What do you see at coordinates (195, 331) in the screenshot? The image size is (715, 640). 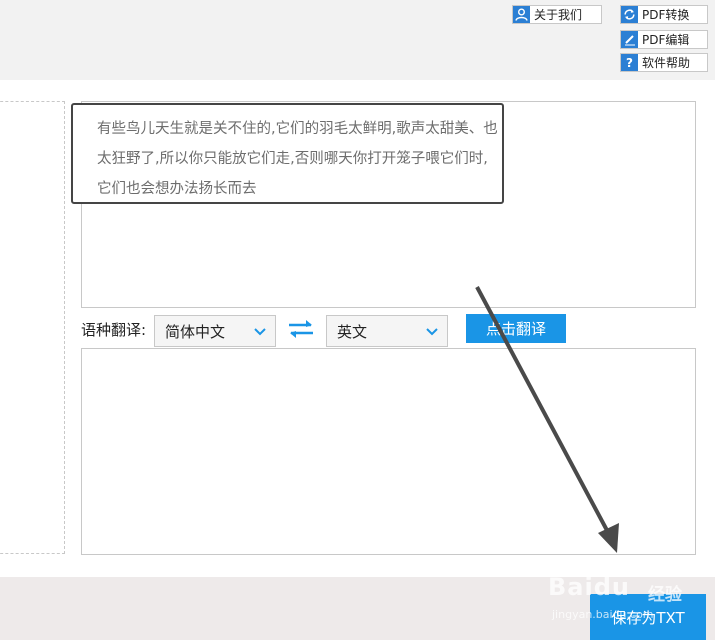 I see `source-language-value: 简体中文` at bounding box center [195, 331].